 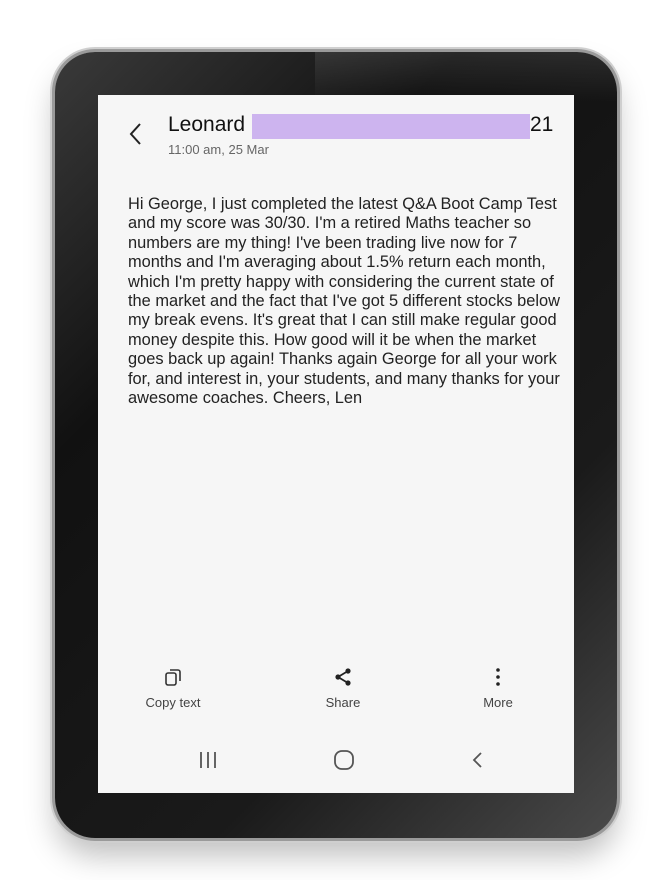 I want to click on share-button: Share, so click(x=343, y=686).